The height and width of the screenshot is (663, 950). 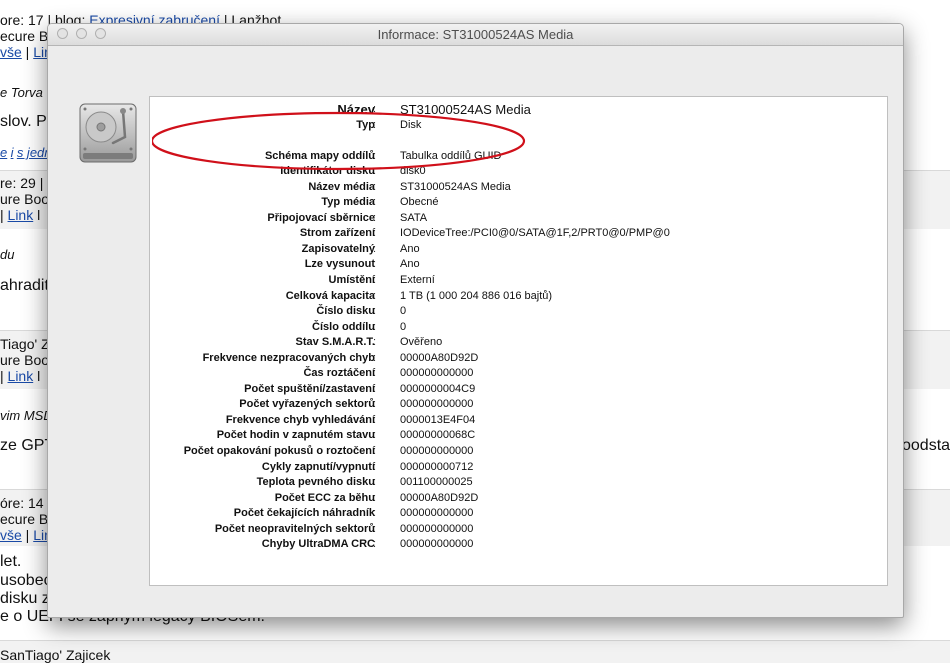 I want to click on info-label: Frekvence nezpracovaných chyb, so click(x=288, y=357).